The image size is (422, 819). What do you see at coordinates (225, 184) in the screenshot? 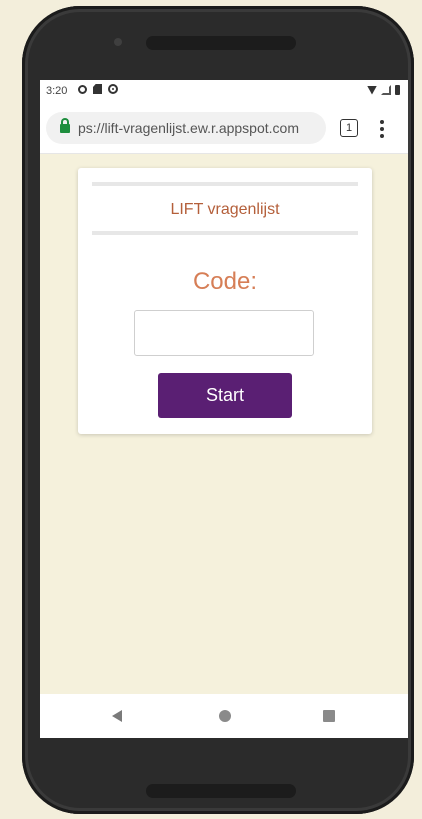
I see `card-divider-top` at bounding box center [225, 184].